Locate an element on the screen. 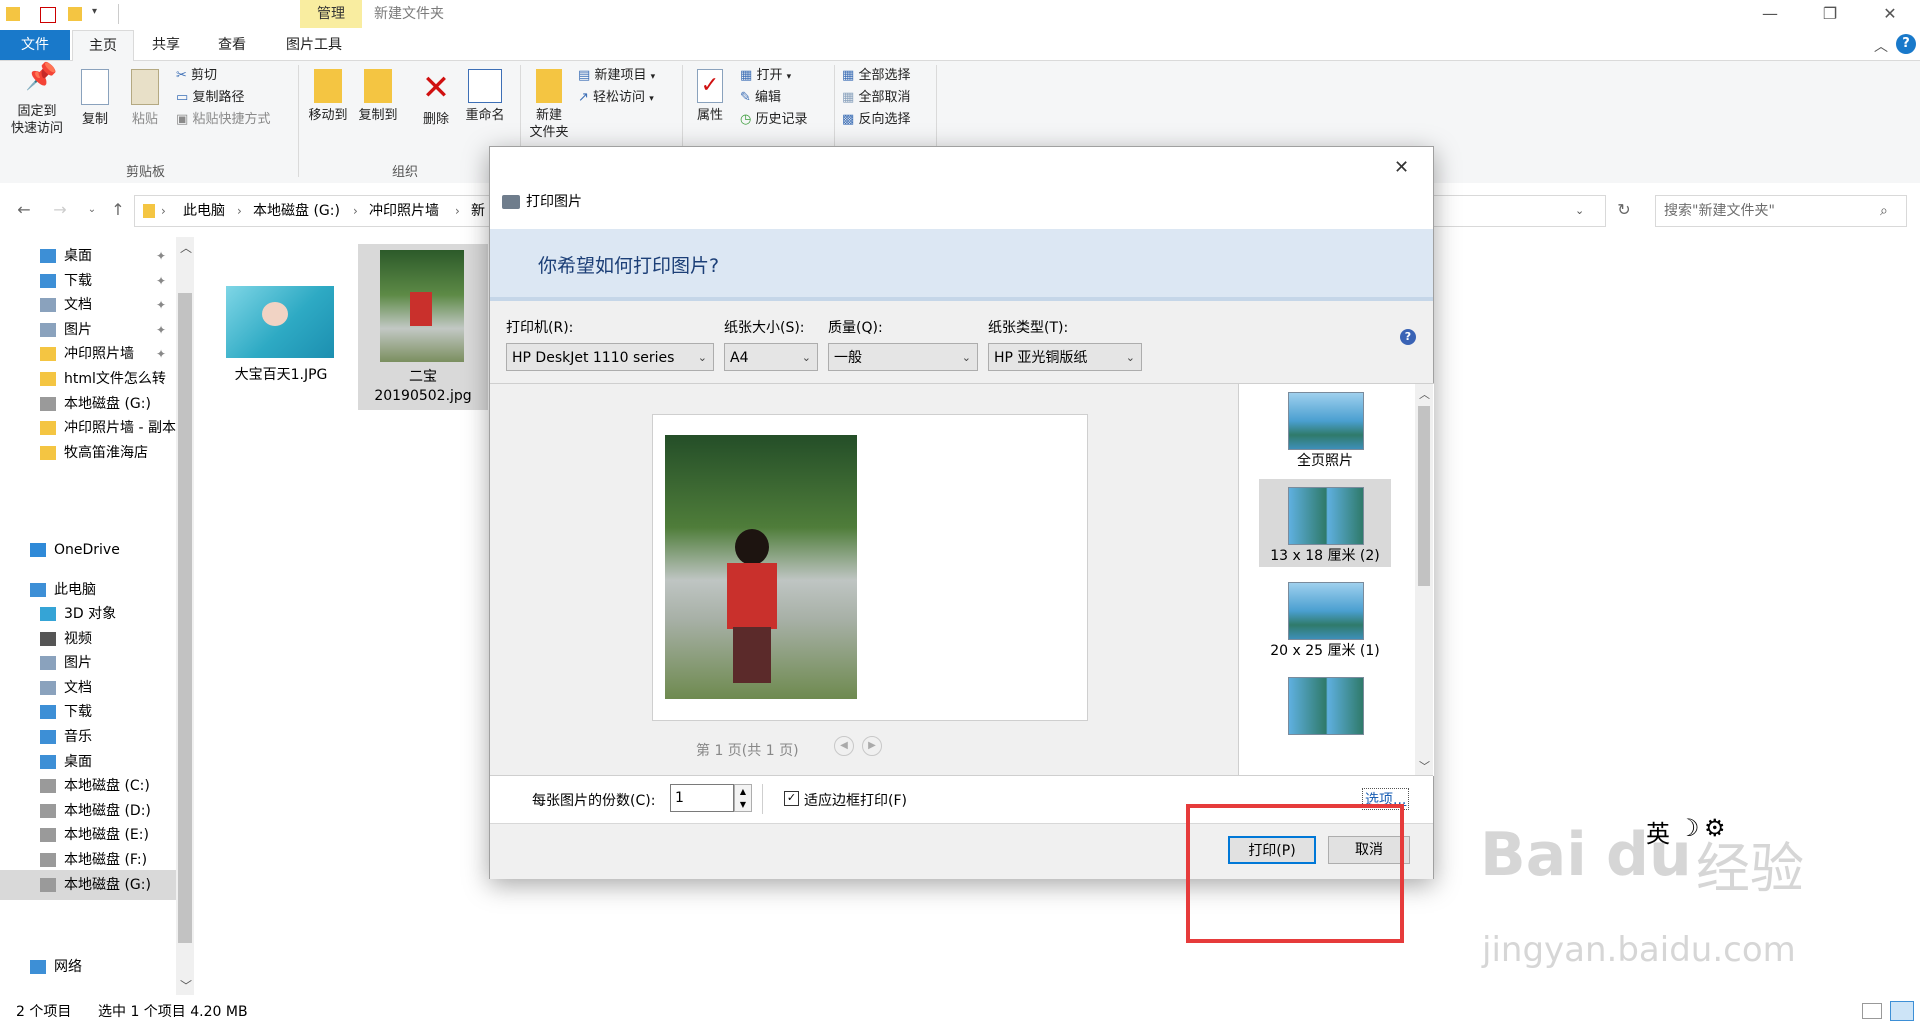 This screenshot has width=1920, height=1030. invert-selection-icon: ▩ is located at coordinates (848, 119).